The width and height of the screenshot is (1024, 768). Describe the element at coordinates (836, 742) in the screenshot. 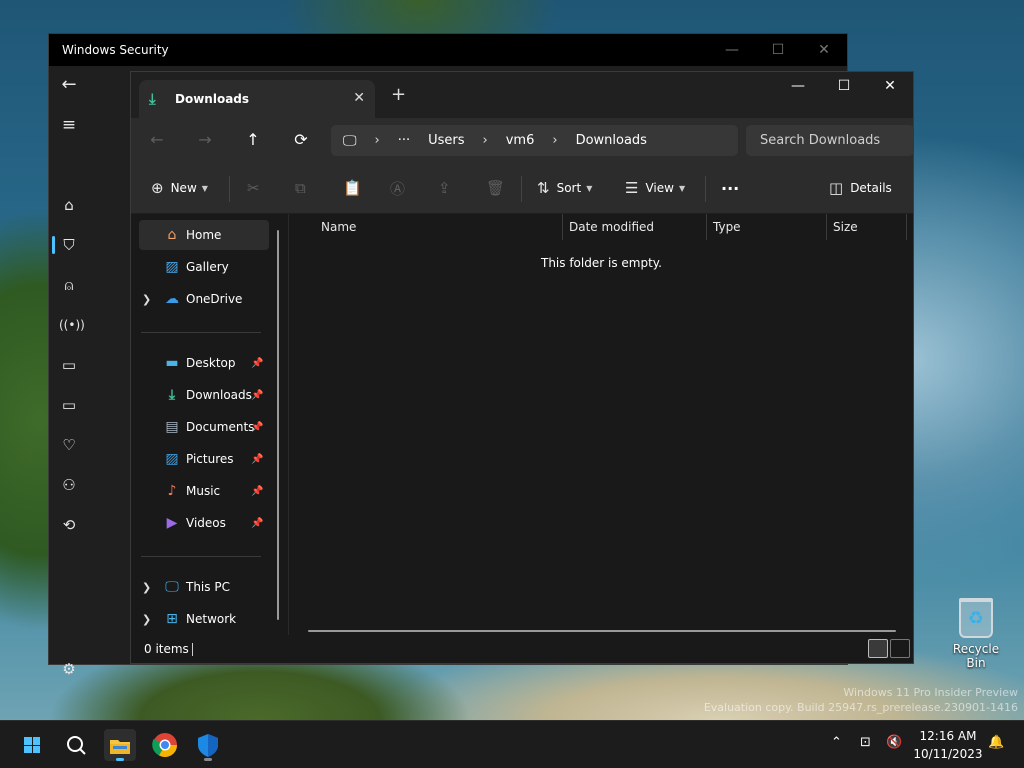

I see `chevron-up-icon: ⌃` at that location.